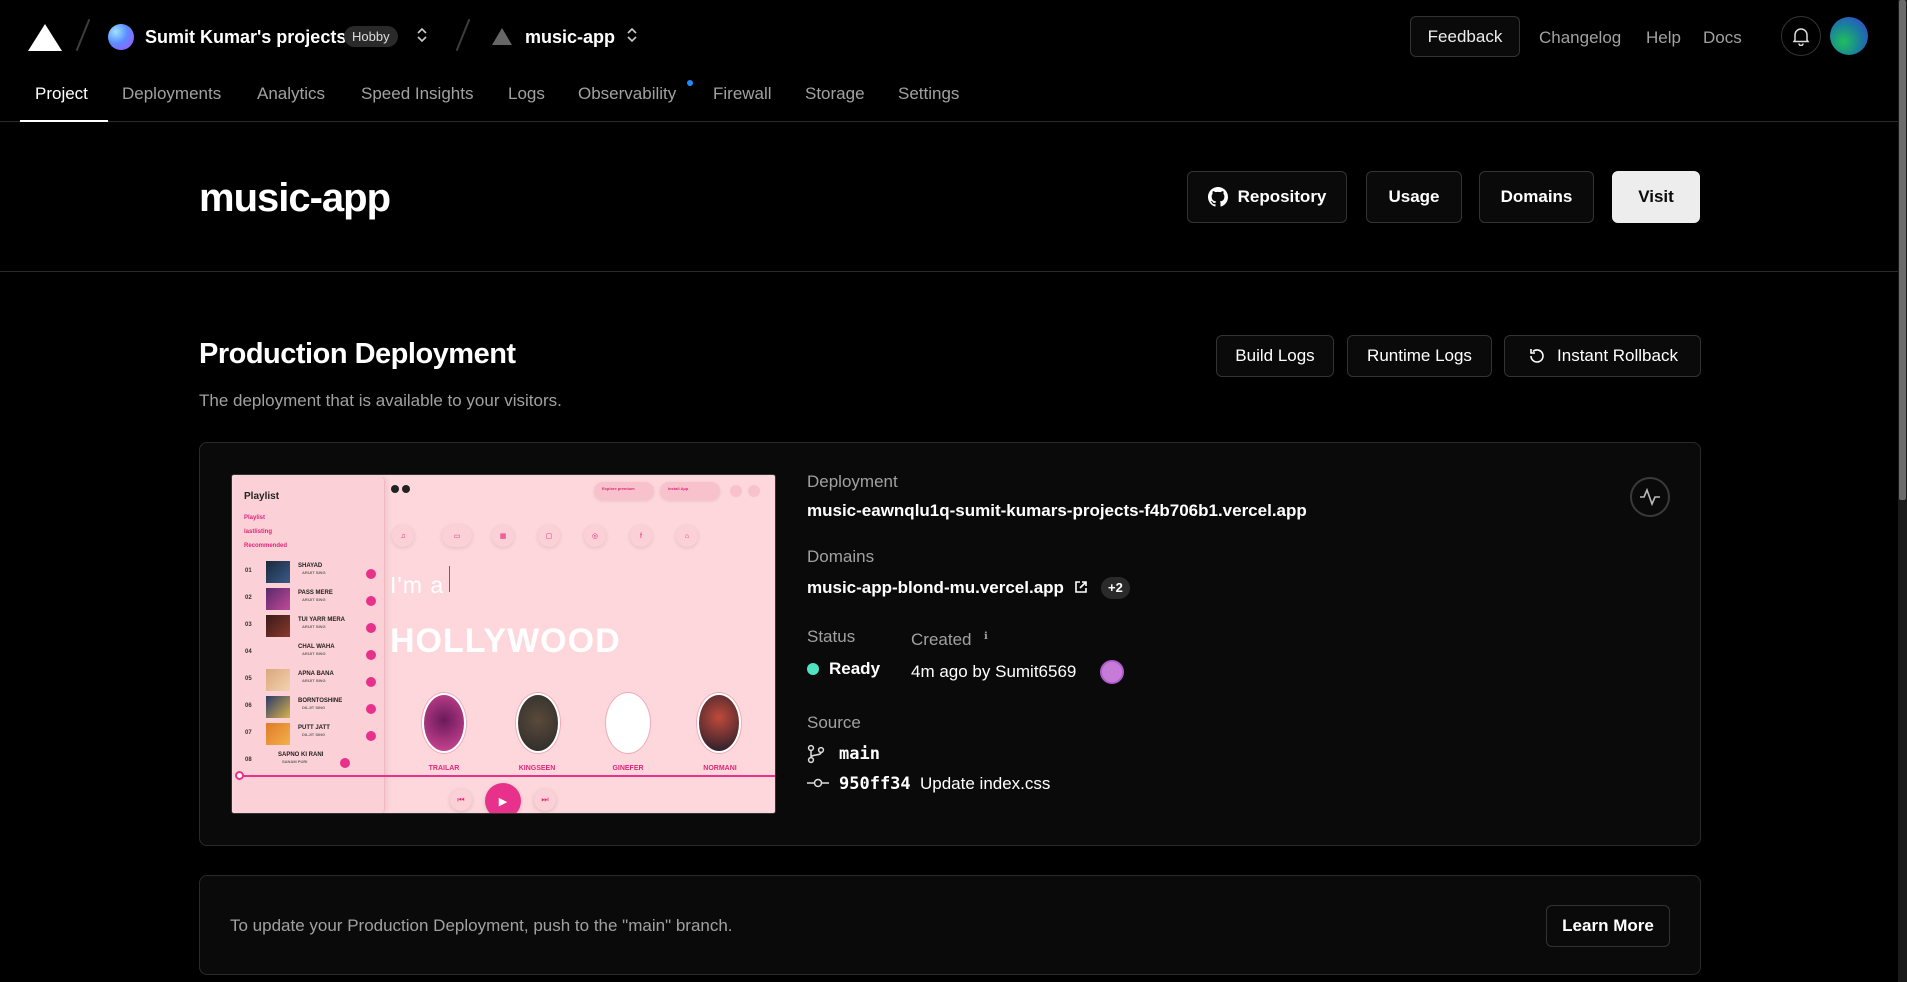 The image size is (1907, 982). I want to click on preview-menu-item: Recommended, so click(266, 546).